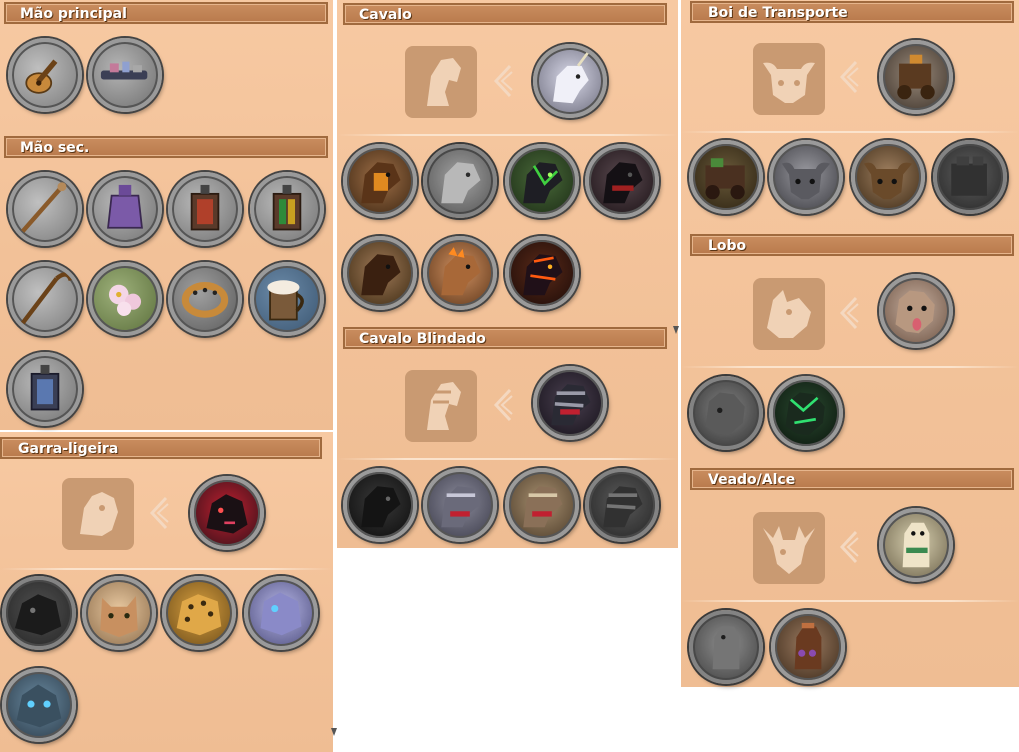 This screenshot has height=752, width=1019. What do you see at coordinates (166, 147) in the screenshot?
I see `section-header-off-hand: Mão sec.` at bounding box center [166, 147].